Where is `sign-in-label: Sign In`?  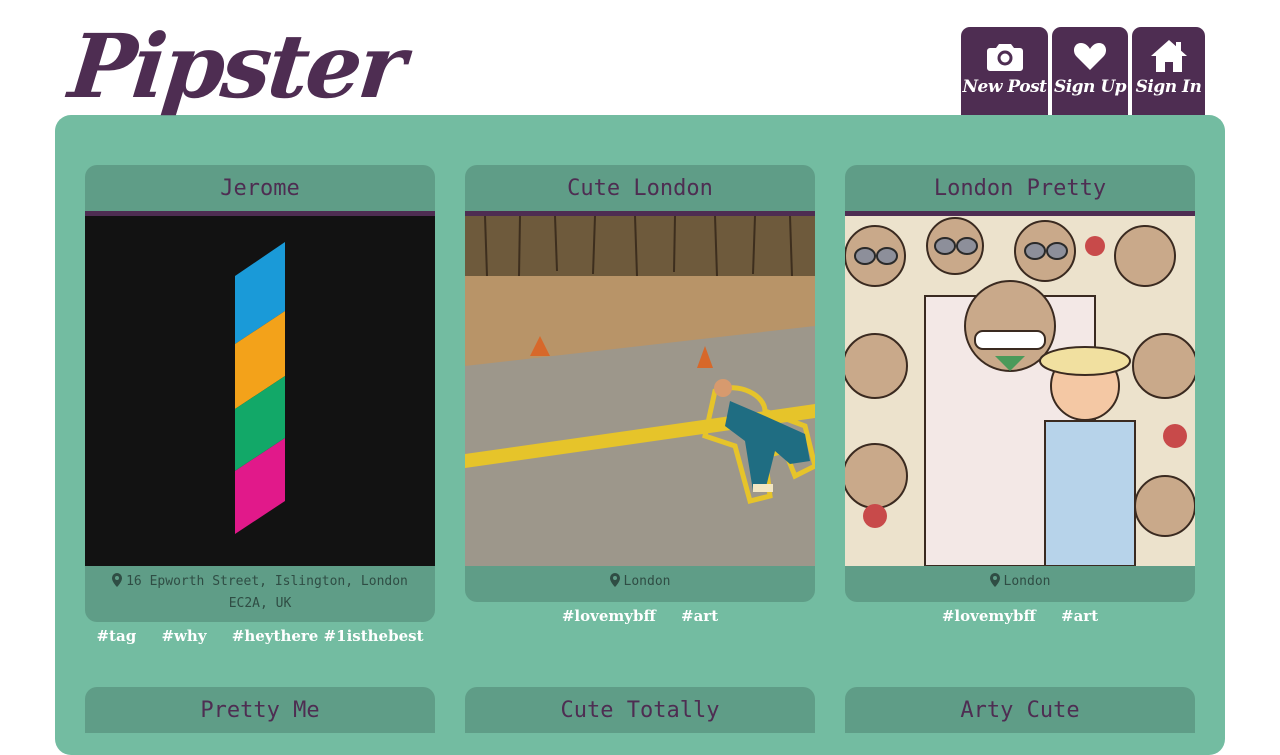
sign-in-label: Sign In is located at coordinates (1168, 87).